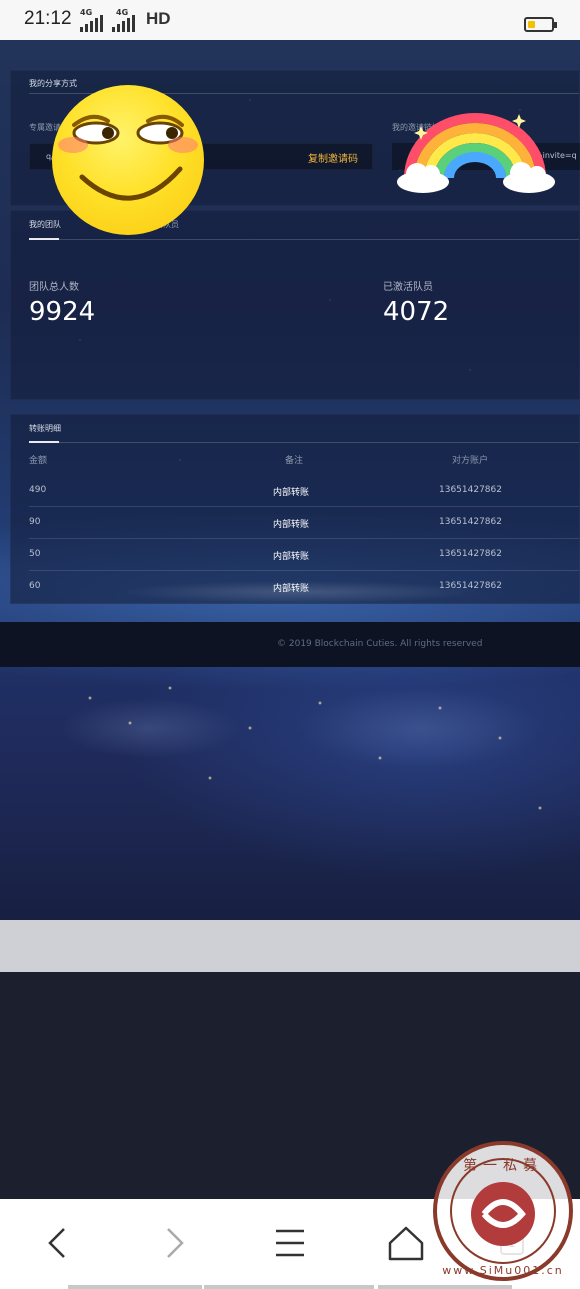  What do you see at coordinates (503, 1211) in the screenshot?
I see `watermark-seal-icon: www.SiMu001.cn 第一私募` at bounding box center [503, 1211].